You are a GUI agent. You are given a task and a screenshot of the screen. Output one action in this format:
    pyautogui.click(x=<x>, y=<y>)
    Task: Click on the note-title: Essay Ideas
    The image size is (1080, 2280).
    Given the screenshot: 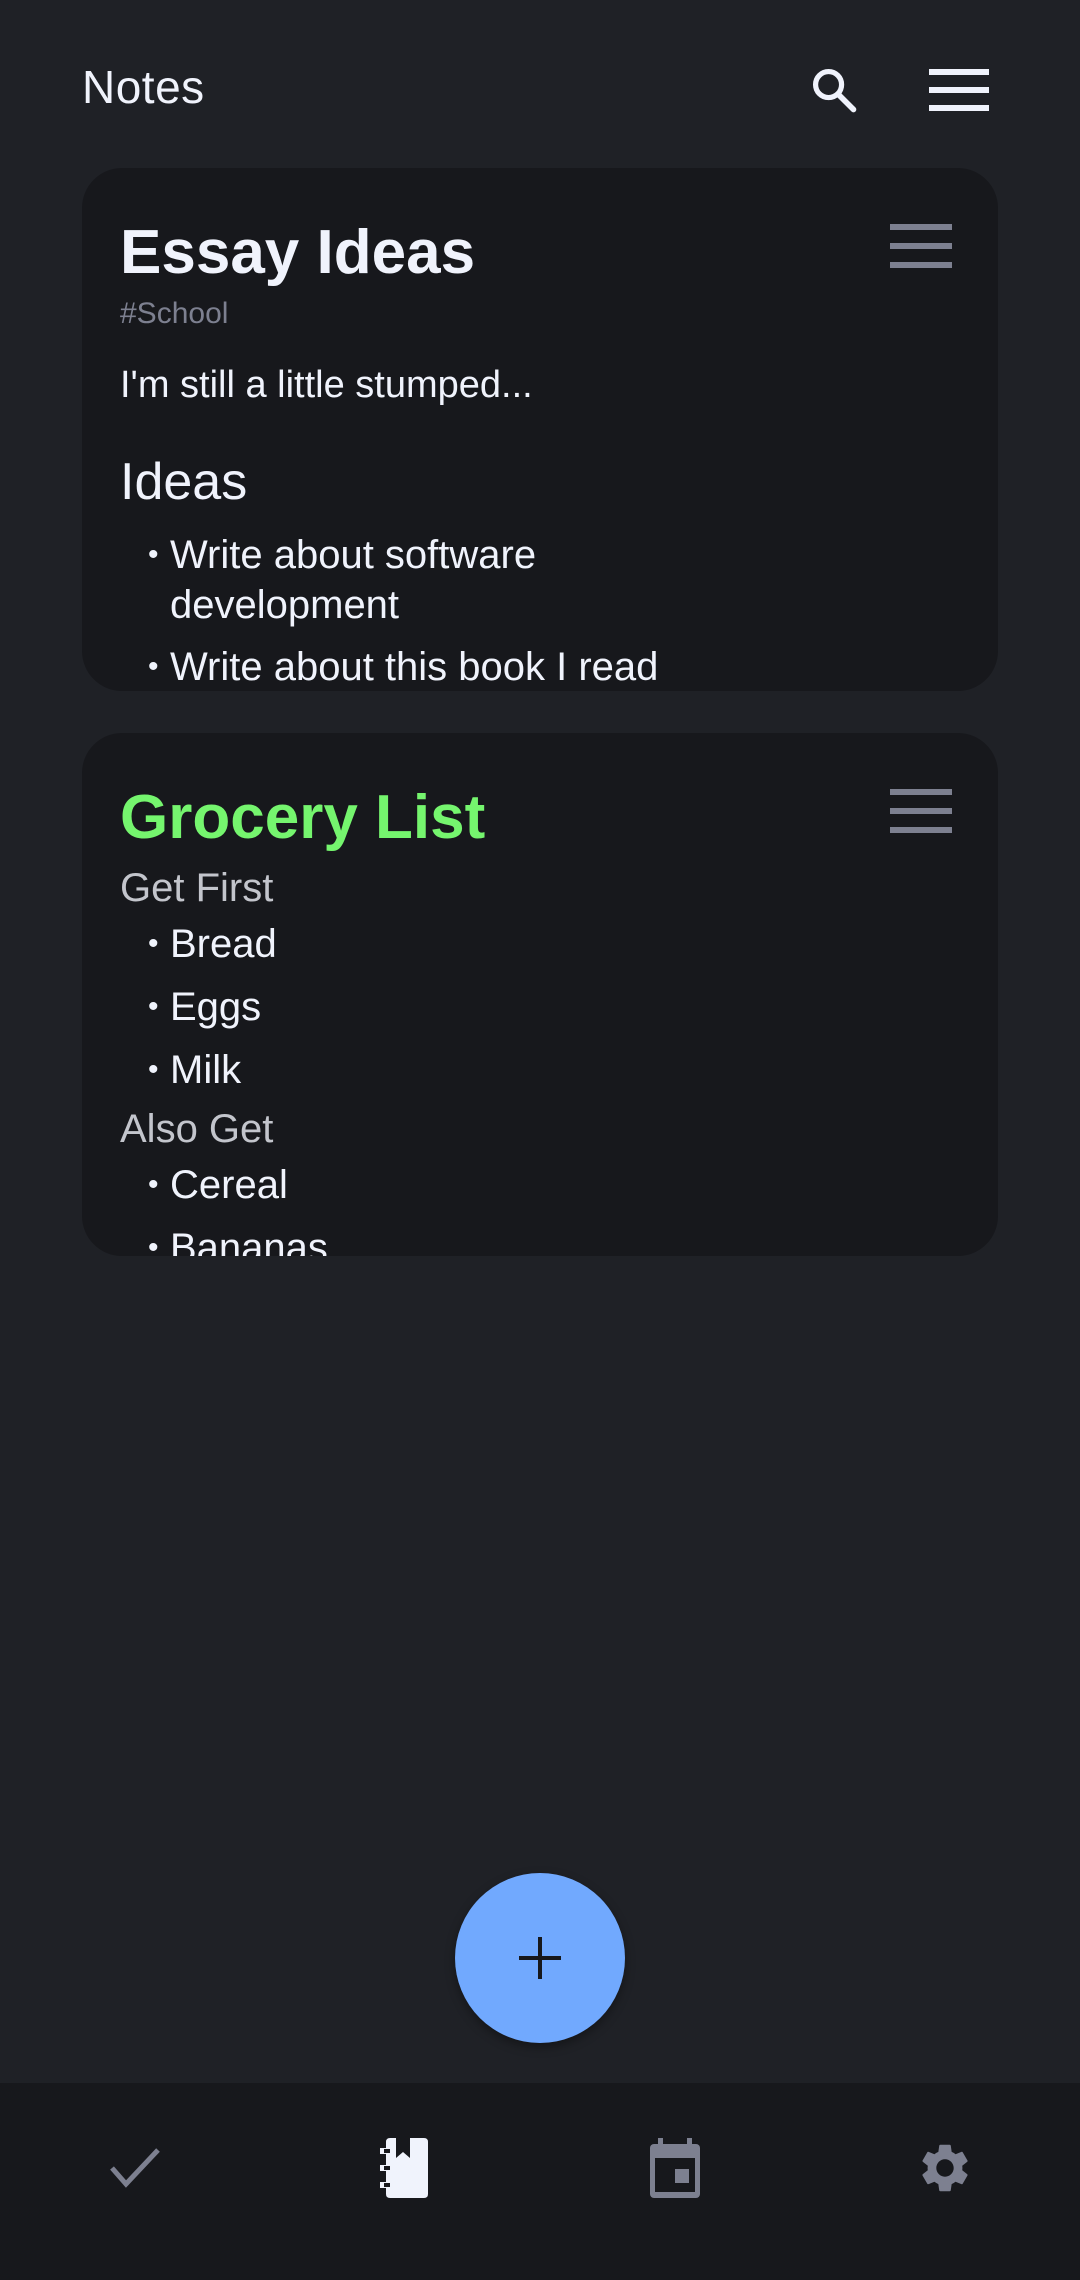 What is the action you would take?
    pyautogui.click(x=298, y=252)
    